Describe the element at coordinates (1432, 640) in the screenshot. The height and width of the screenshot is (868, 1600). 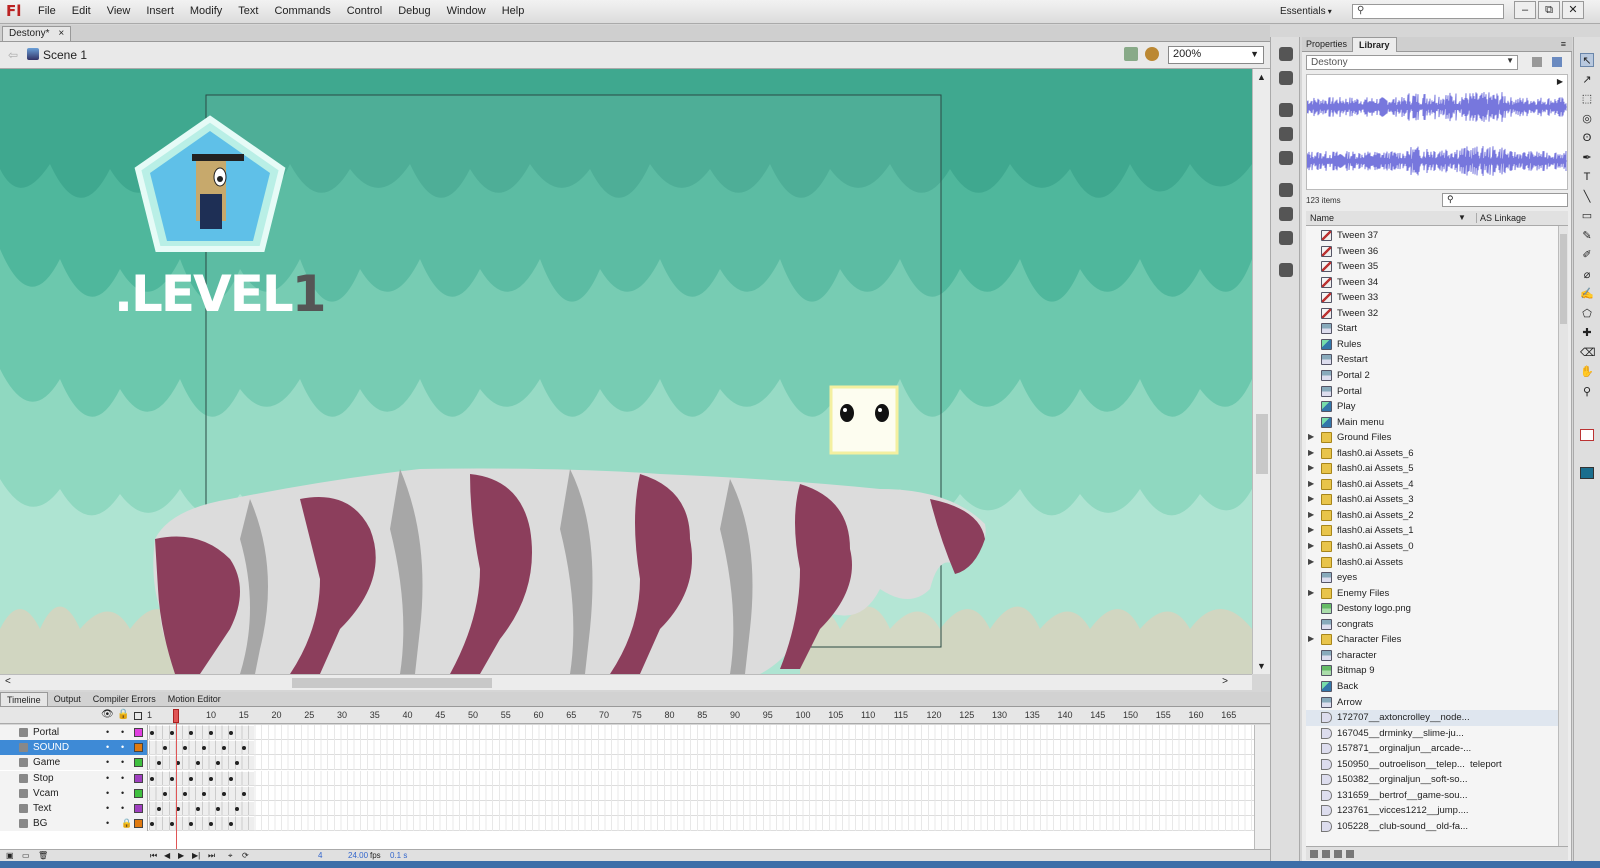
I see `library-item: ▶ Character Files` at that location.